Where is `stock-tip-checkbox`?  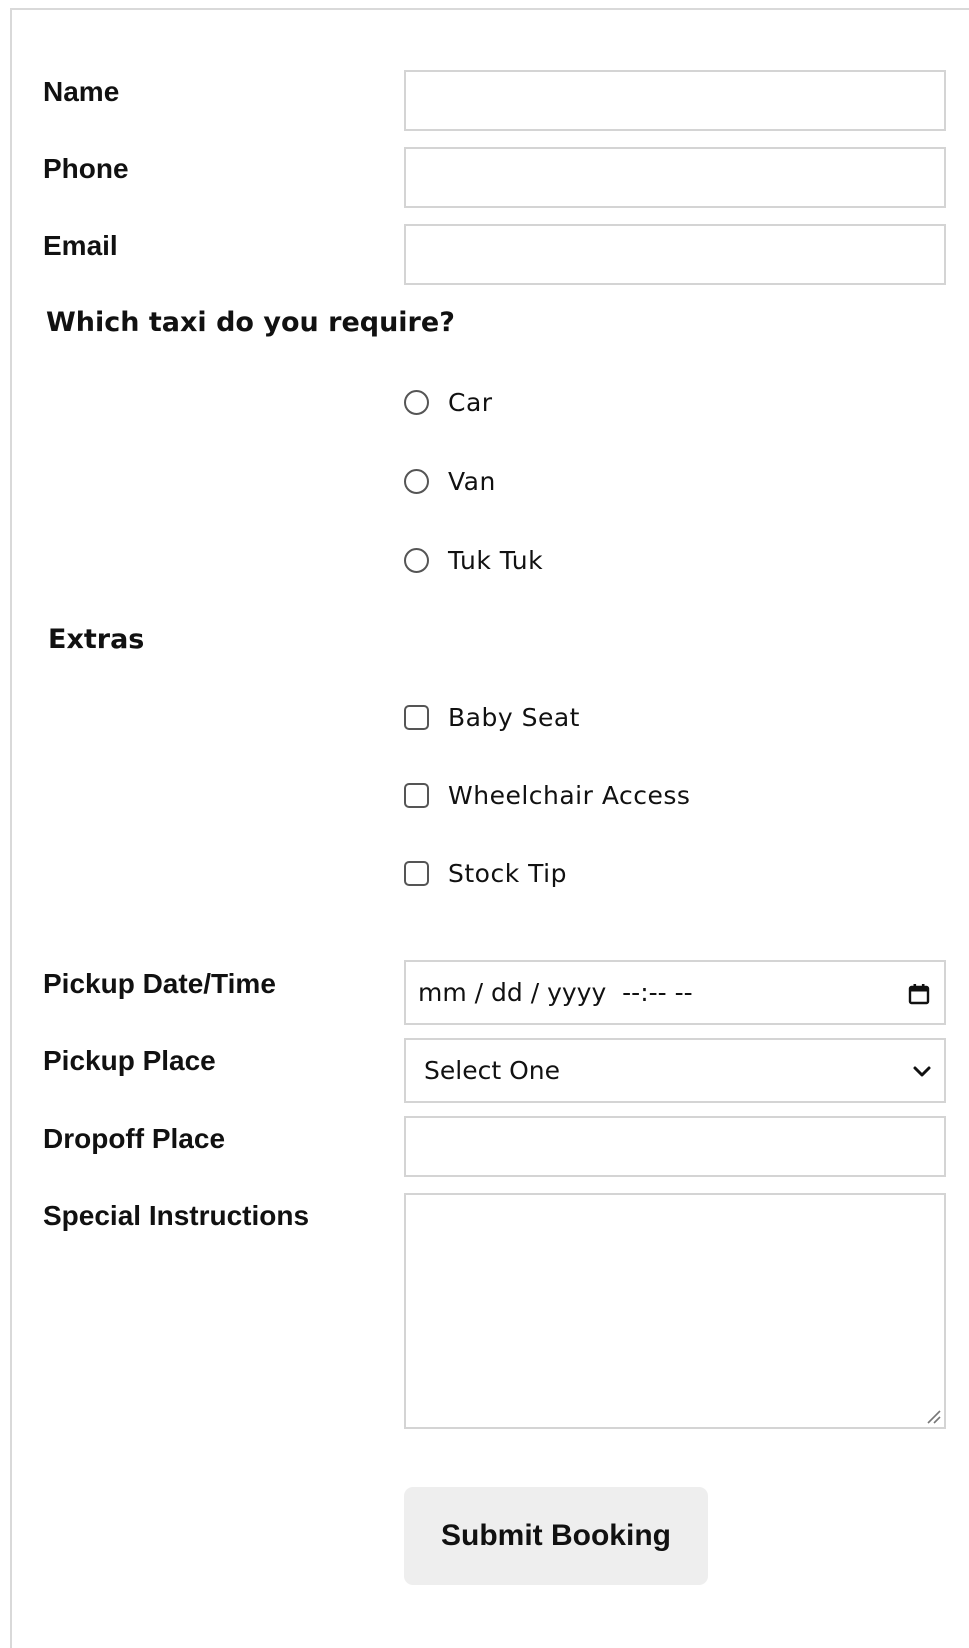
stock-tip-checkbox is located at coordinates (416, 873).